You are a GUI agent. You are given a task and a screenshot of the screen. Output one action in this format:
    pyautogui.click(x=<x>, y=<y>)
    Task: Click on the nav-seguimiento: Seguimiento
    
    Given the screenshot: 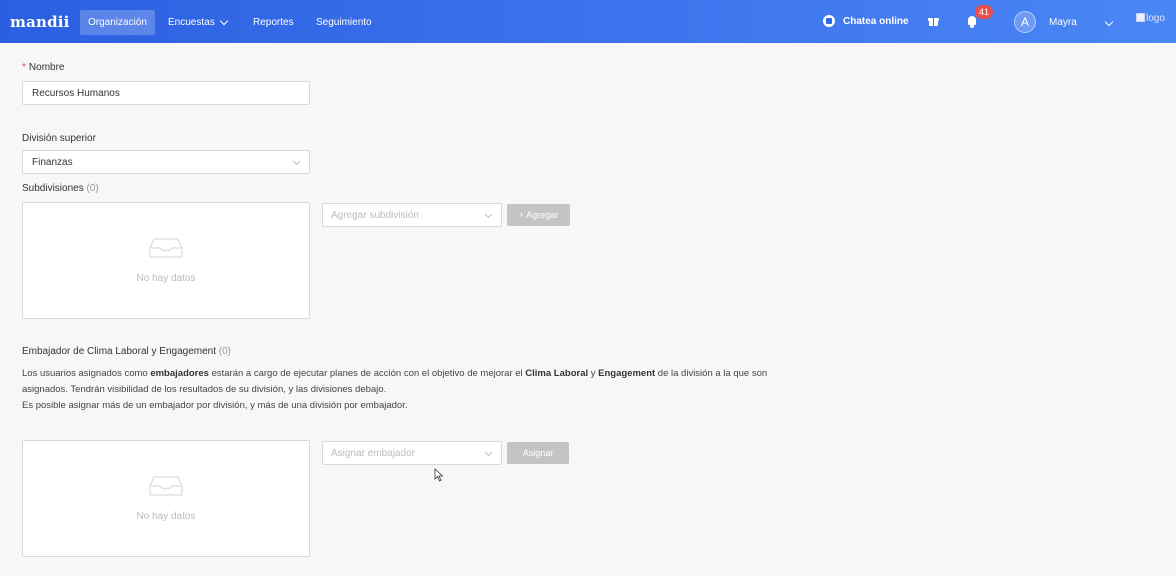 What is the action you would take?
    pyautogui.click(x=344, y=22)
    